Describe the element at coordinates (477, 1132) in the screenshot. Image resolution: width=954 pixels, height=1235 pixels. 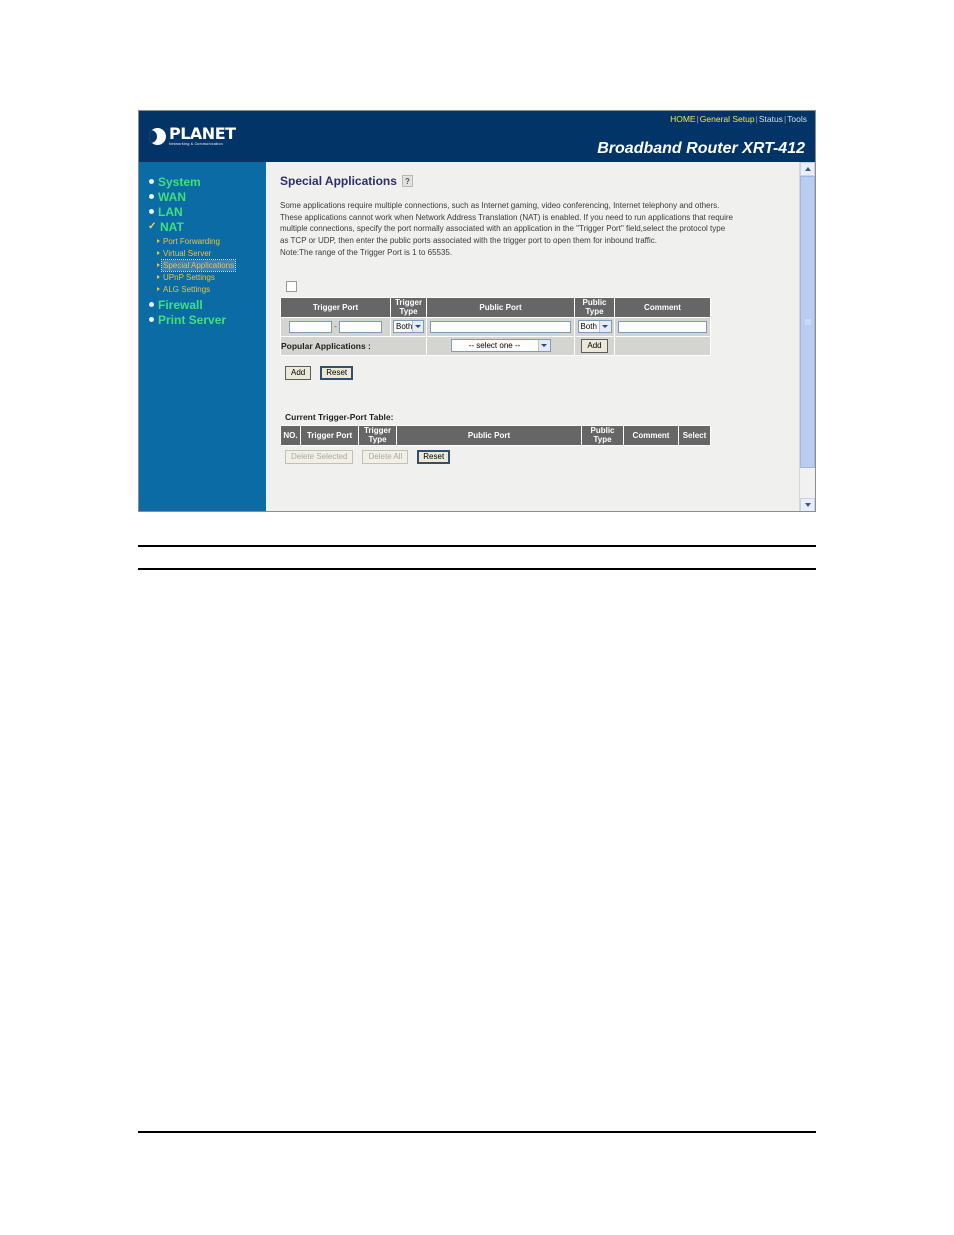
I see `page-rule-footer` at that location.